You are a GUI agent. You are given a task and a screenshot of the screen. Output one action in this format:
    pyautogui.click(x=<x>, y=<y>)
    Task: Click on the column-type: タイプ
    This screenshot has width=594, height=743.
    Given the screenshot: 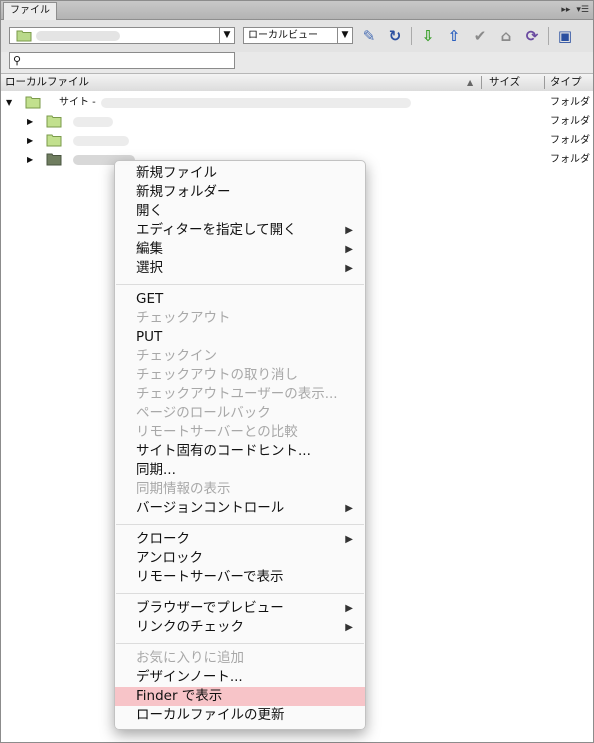 What is the action you would take?
    pyautogui.click(x=566, y=82)
    